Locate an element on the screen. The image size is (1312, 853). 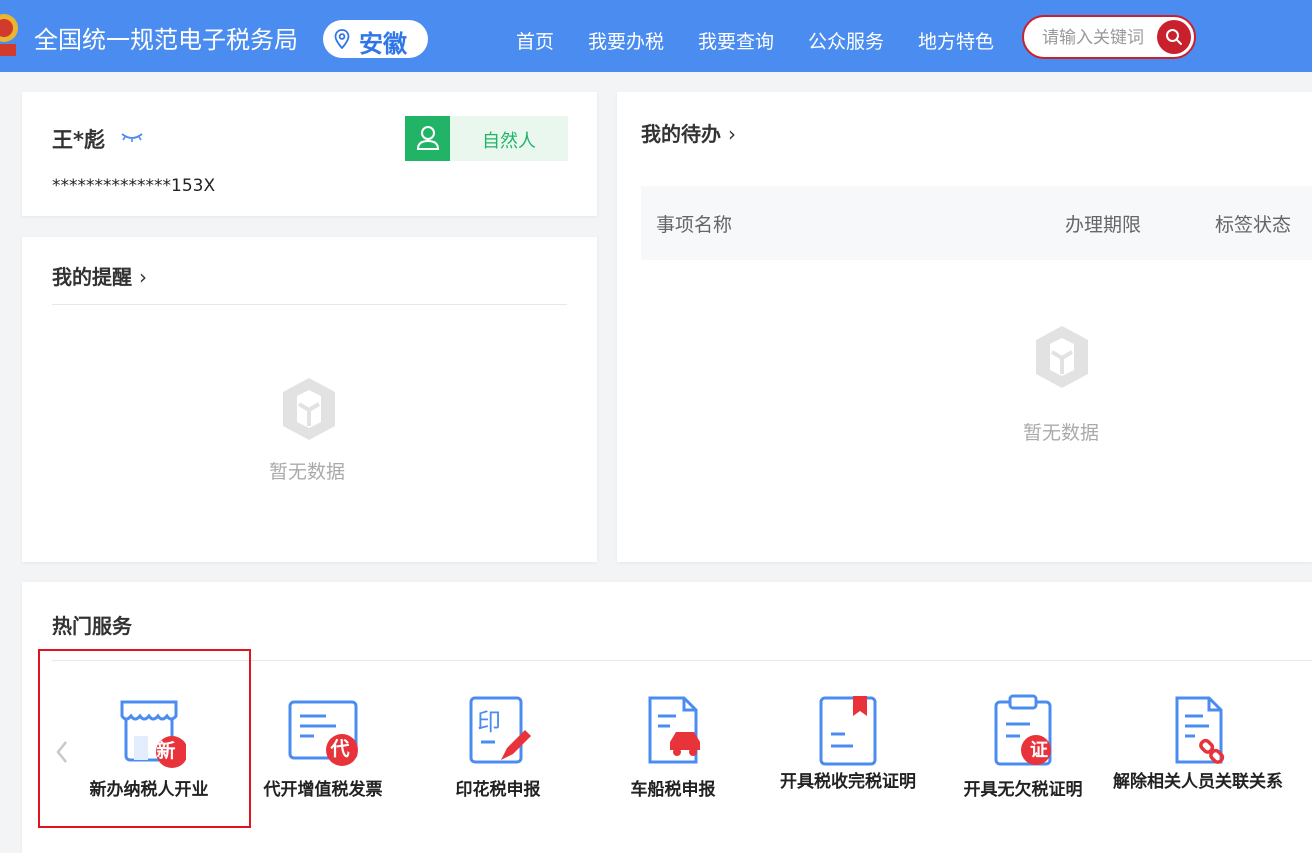
service-stamp-tax-filing: 印 印花税申报 is located at coordinates (498, 759).